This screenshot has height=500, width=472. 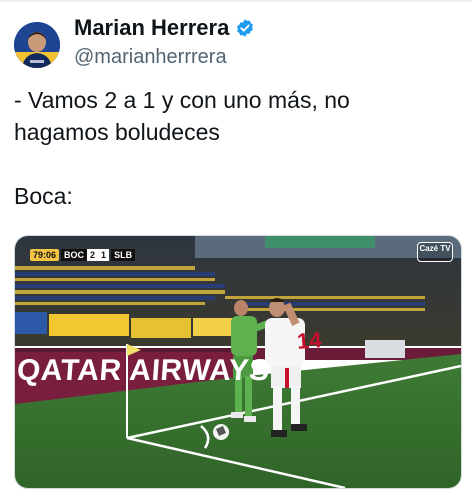 I want to click on home-score: 2, so click(x=93, y=255).